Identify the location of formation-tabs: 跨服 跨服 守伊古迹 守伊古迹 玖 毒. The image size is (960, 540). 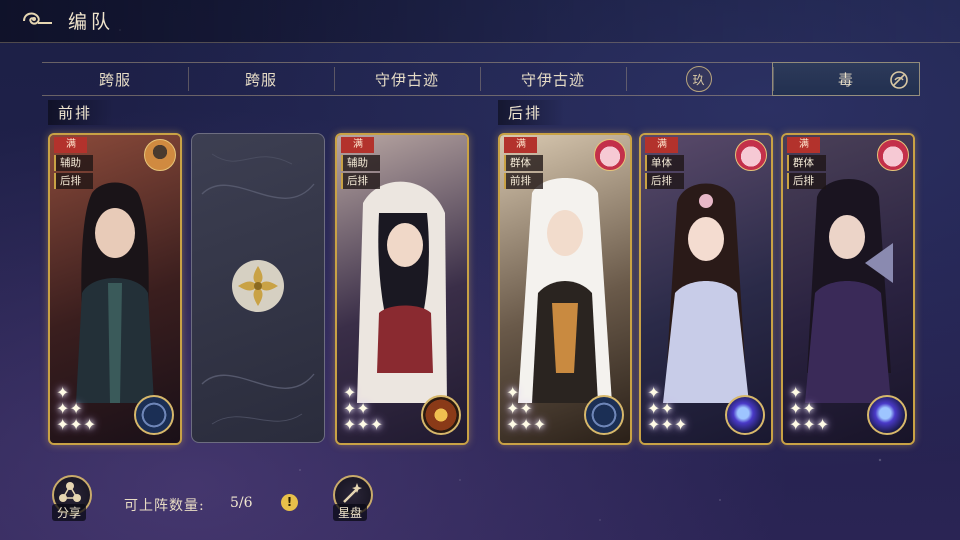
(481, 79).